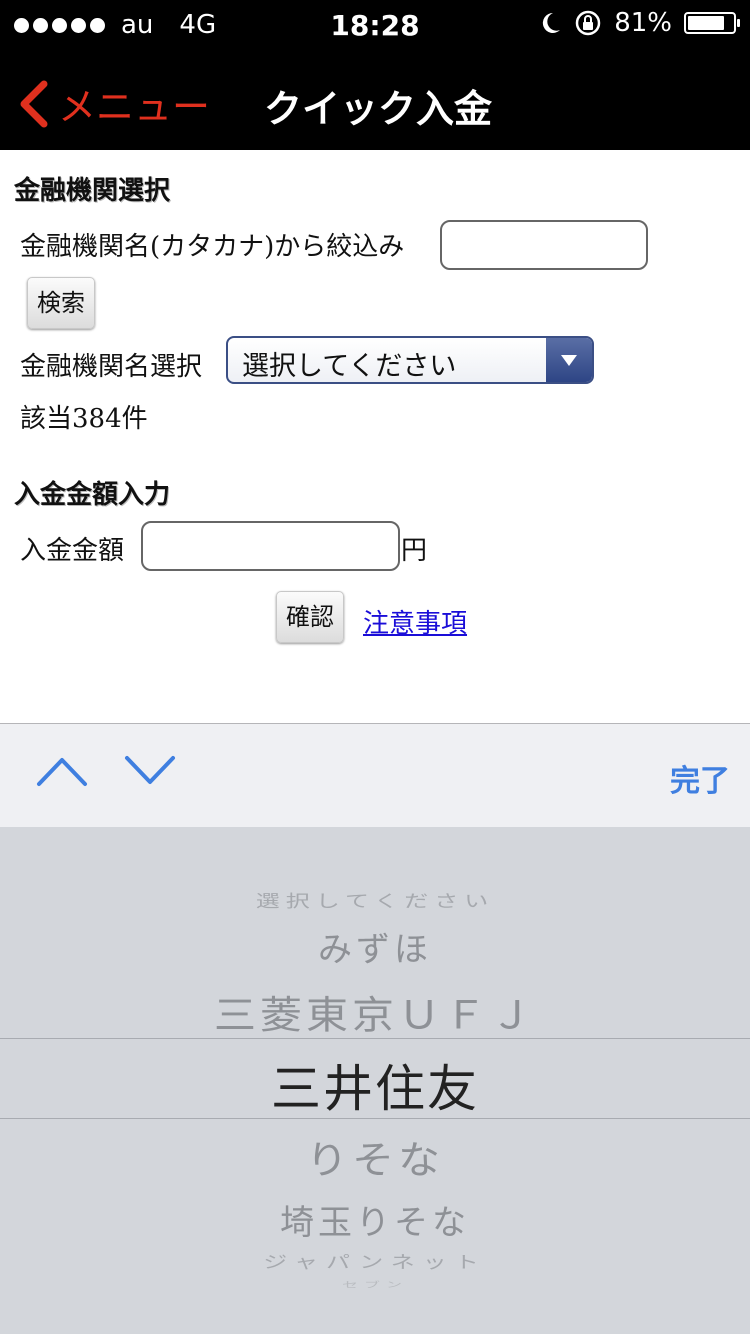  I want to click on done-button: 完了, so click(700, 778).